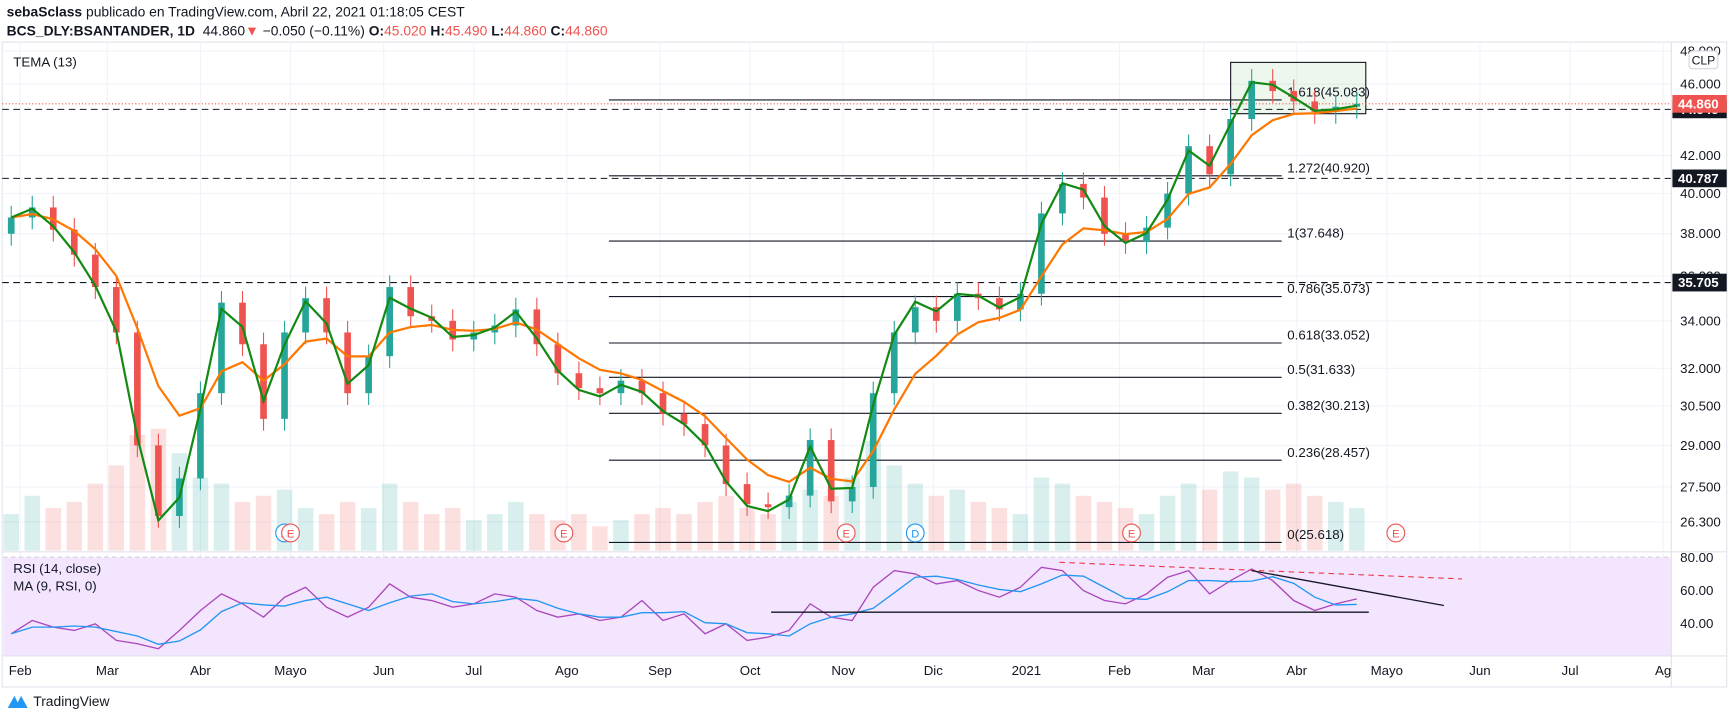  Describe the element at coordinates (915, 534) in the screenshot. I see `dividend-marker-label: D` at that location.